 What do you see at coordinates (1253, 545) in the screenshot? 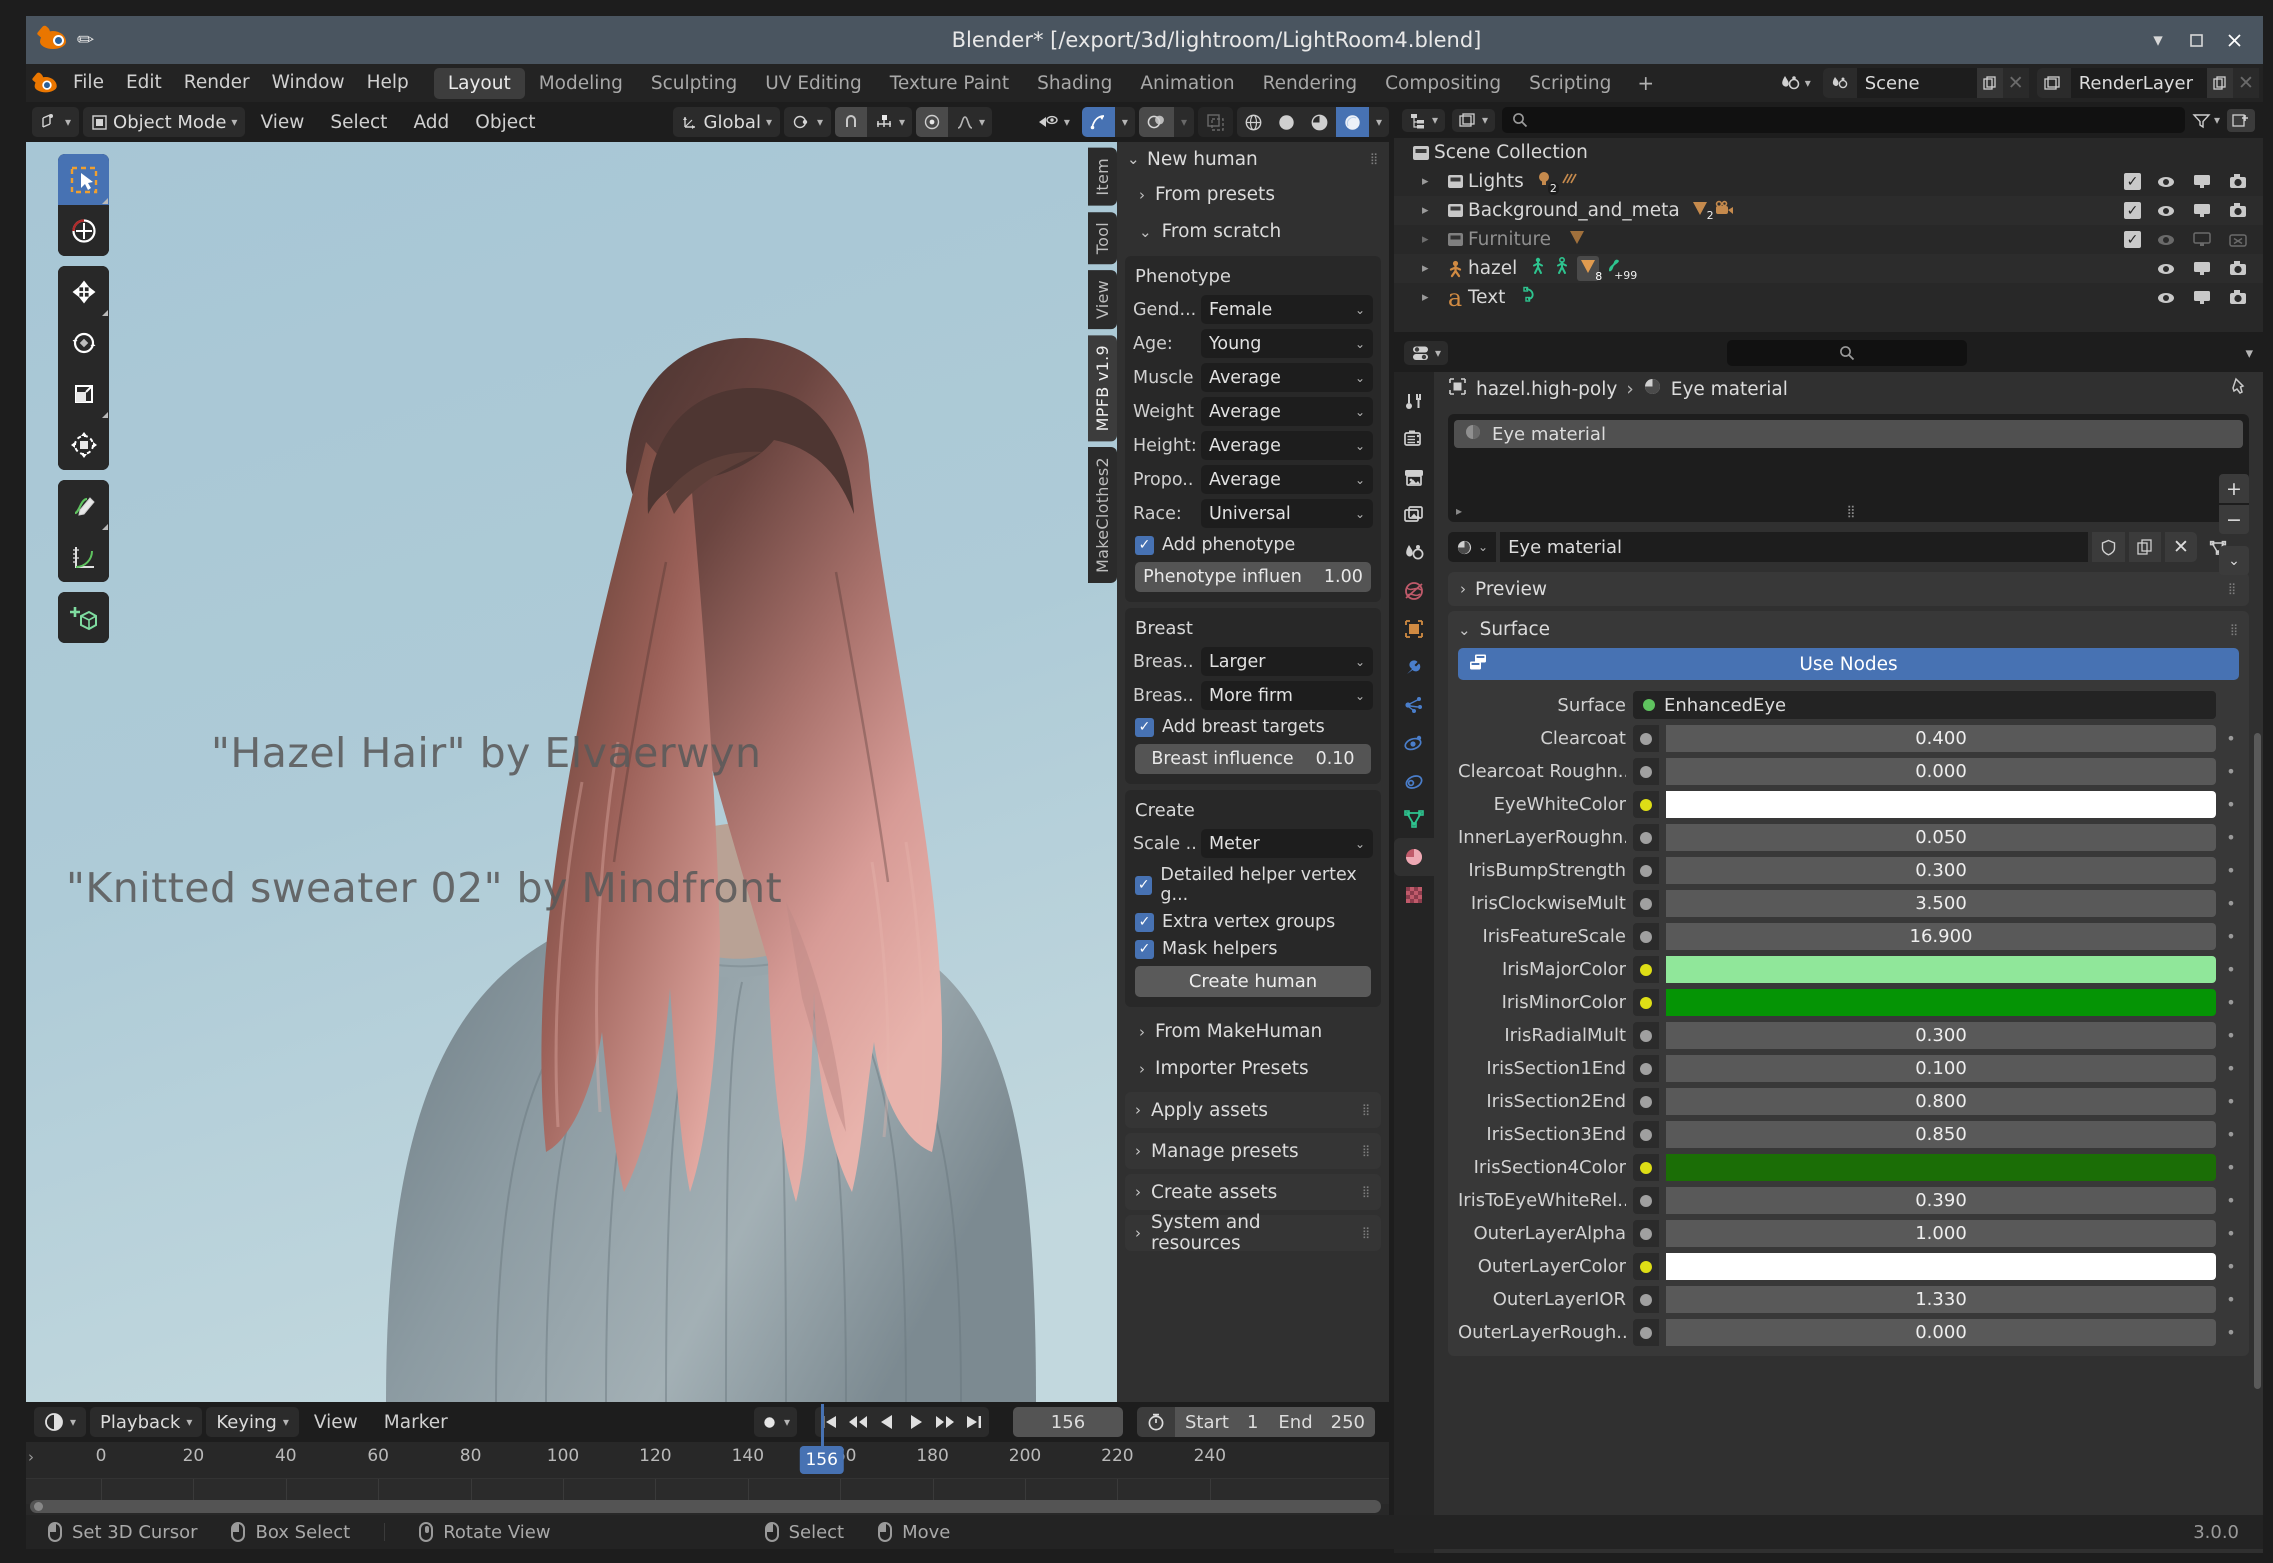
I see `add-phenotype-checkbox-row: ✓ Add phenotype` at bounding box center [1253, 545].